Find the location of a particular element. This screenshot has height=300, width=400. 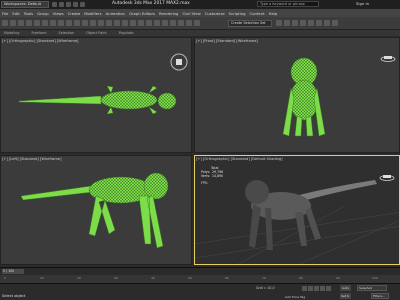

menu-scripting: Scripting is located at coordinates (237, 13).